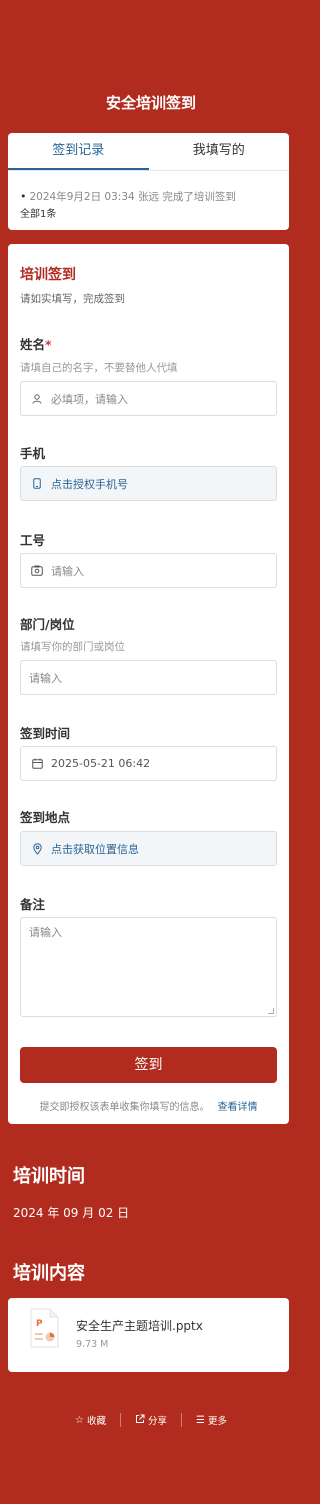 The image size is (320, 1504). Describe the element at coordinates (271, 1011) in the screenshot. I see `resize-handle` at that location.